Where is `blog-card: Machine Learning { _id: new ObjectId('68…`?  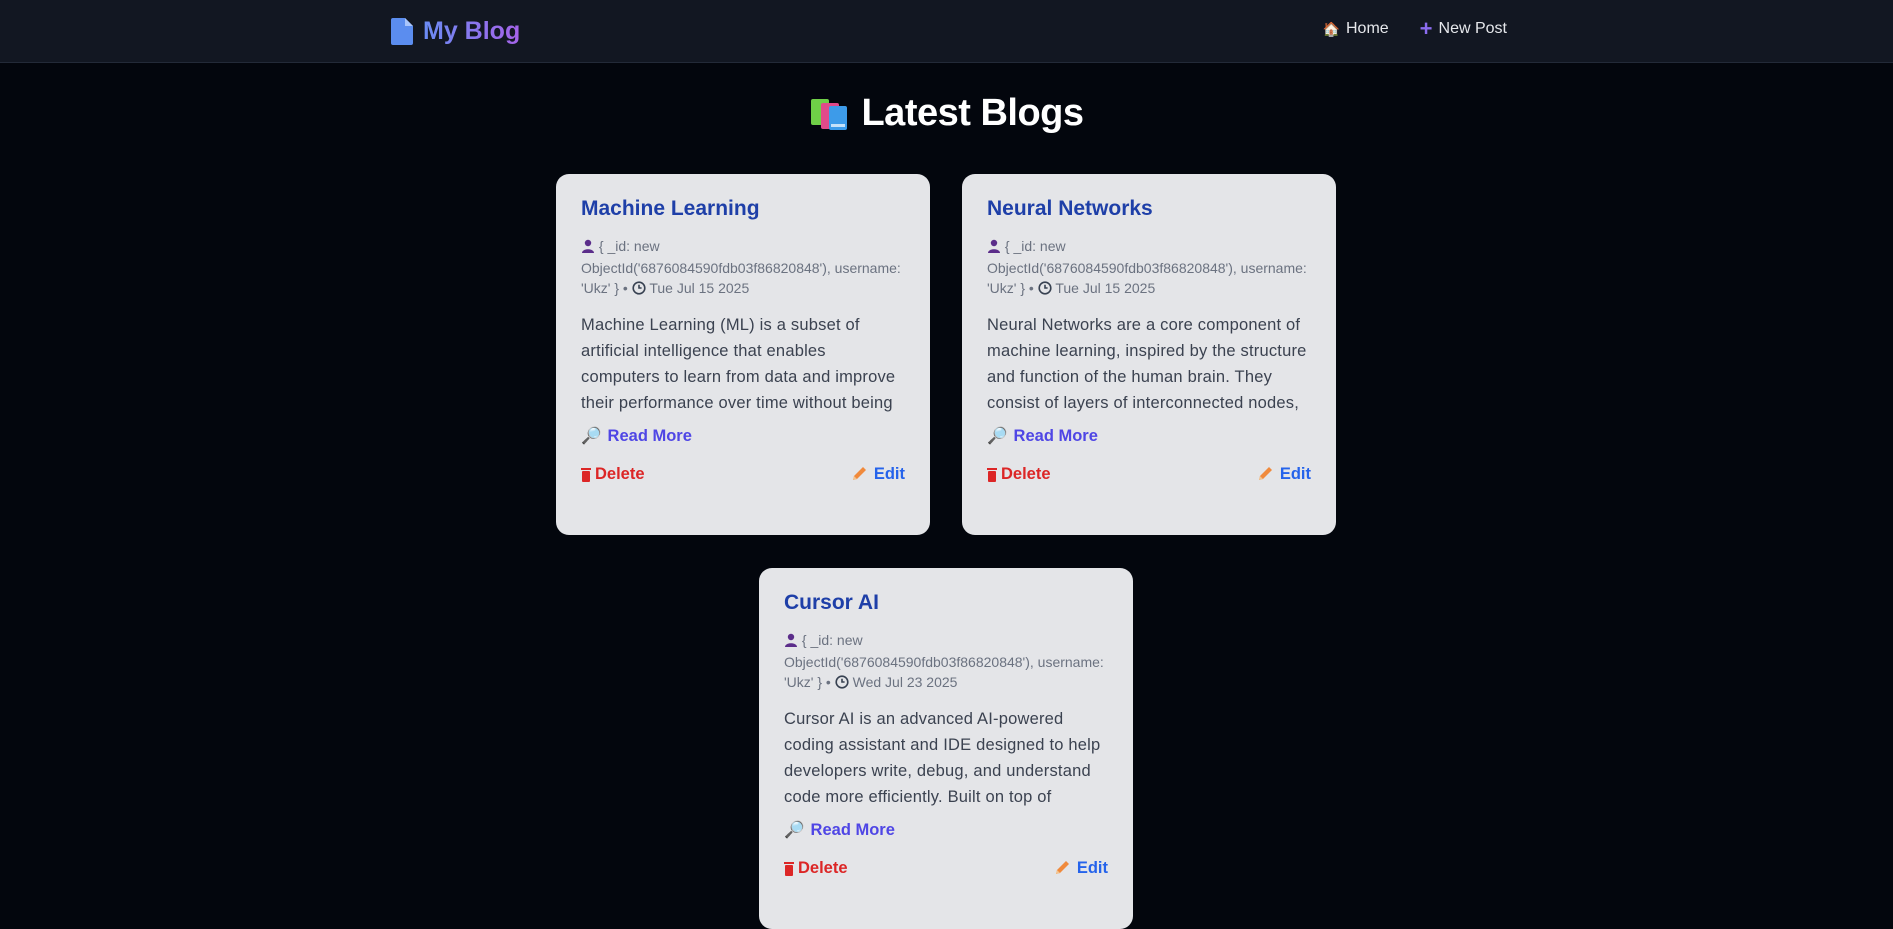
blog-card: Machine Learning { _id: new ObjectId('68… is located at coordinates (743, 354).